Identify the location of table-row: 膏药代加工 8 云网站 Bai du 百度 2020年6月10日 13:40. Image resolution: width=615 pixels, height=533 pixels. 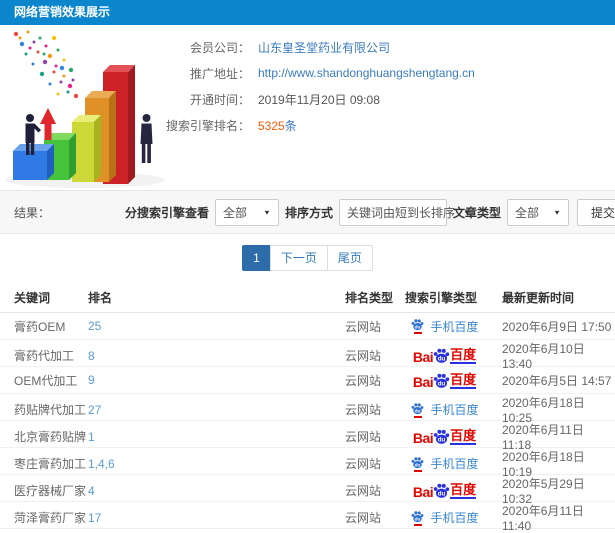
(307, 355).